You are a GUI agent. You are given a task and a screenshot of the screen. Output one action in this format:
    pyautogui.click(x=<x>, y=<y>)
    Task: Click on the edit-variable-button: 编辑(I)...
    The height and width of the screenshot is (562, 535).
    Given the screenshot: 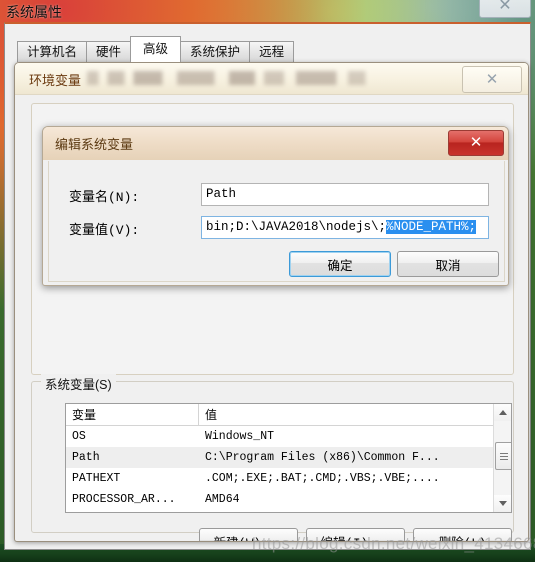 What is the action you would take?
    pyautogui.click(x=355, y=534)
    